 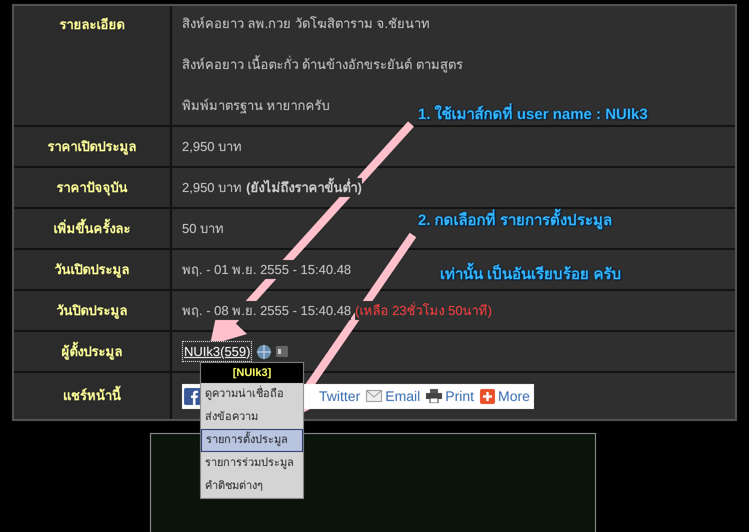 I want to click on annotation-text: เท่านั้น เป็นอันเรียบร้อย ครับ, so click(x=531, y=275).